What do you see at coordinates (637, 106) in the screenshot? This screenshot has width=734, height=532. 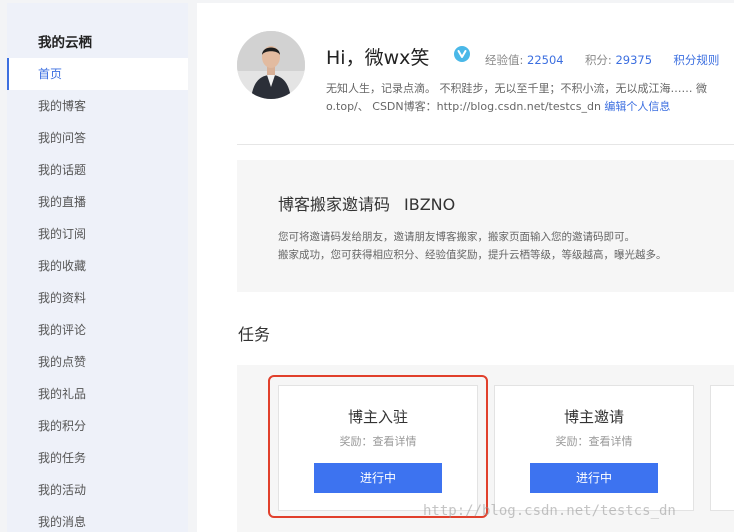 I see `edit-profile-link: 编辑个人信息` at bounding box center [637, 106].